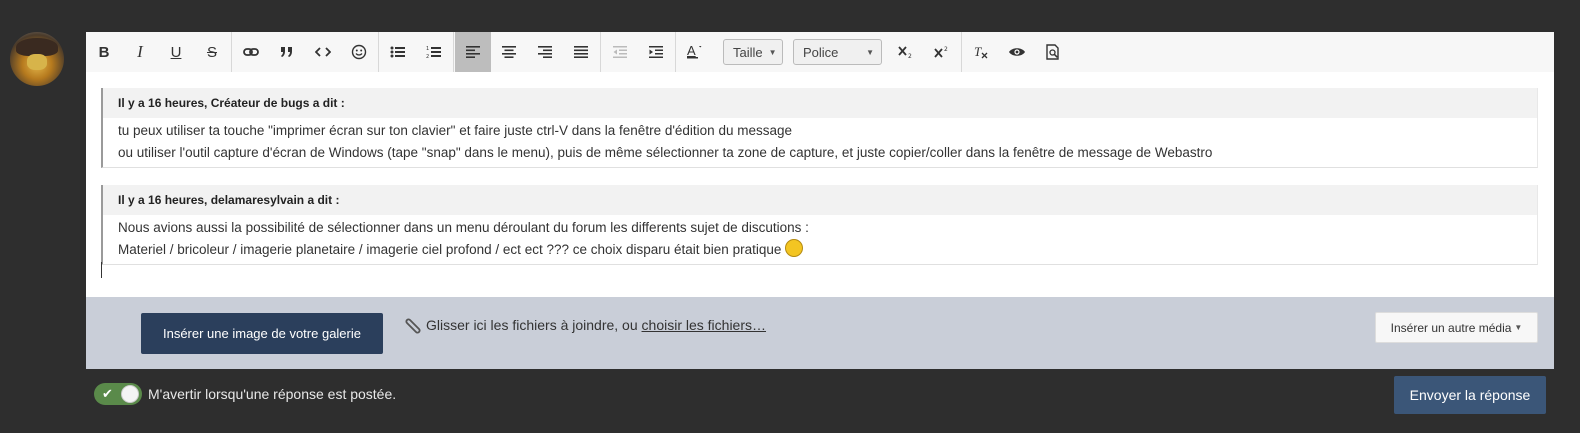 Image resolution: width=1580 pixels, height=433 pixels. I want to click on insert-gallery-image-button: Insérer une image de votre galerie, so click(262, 333).